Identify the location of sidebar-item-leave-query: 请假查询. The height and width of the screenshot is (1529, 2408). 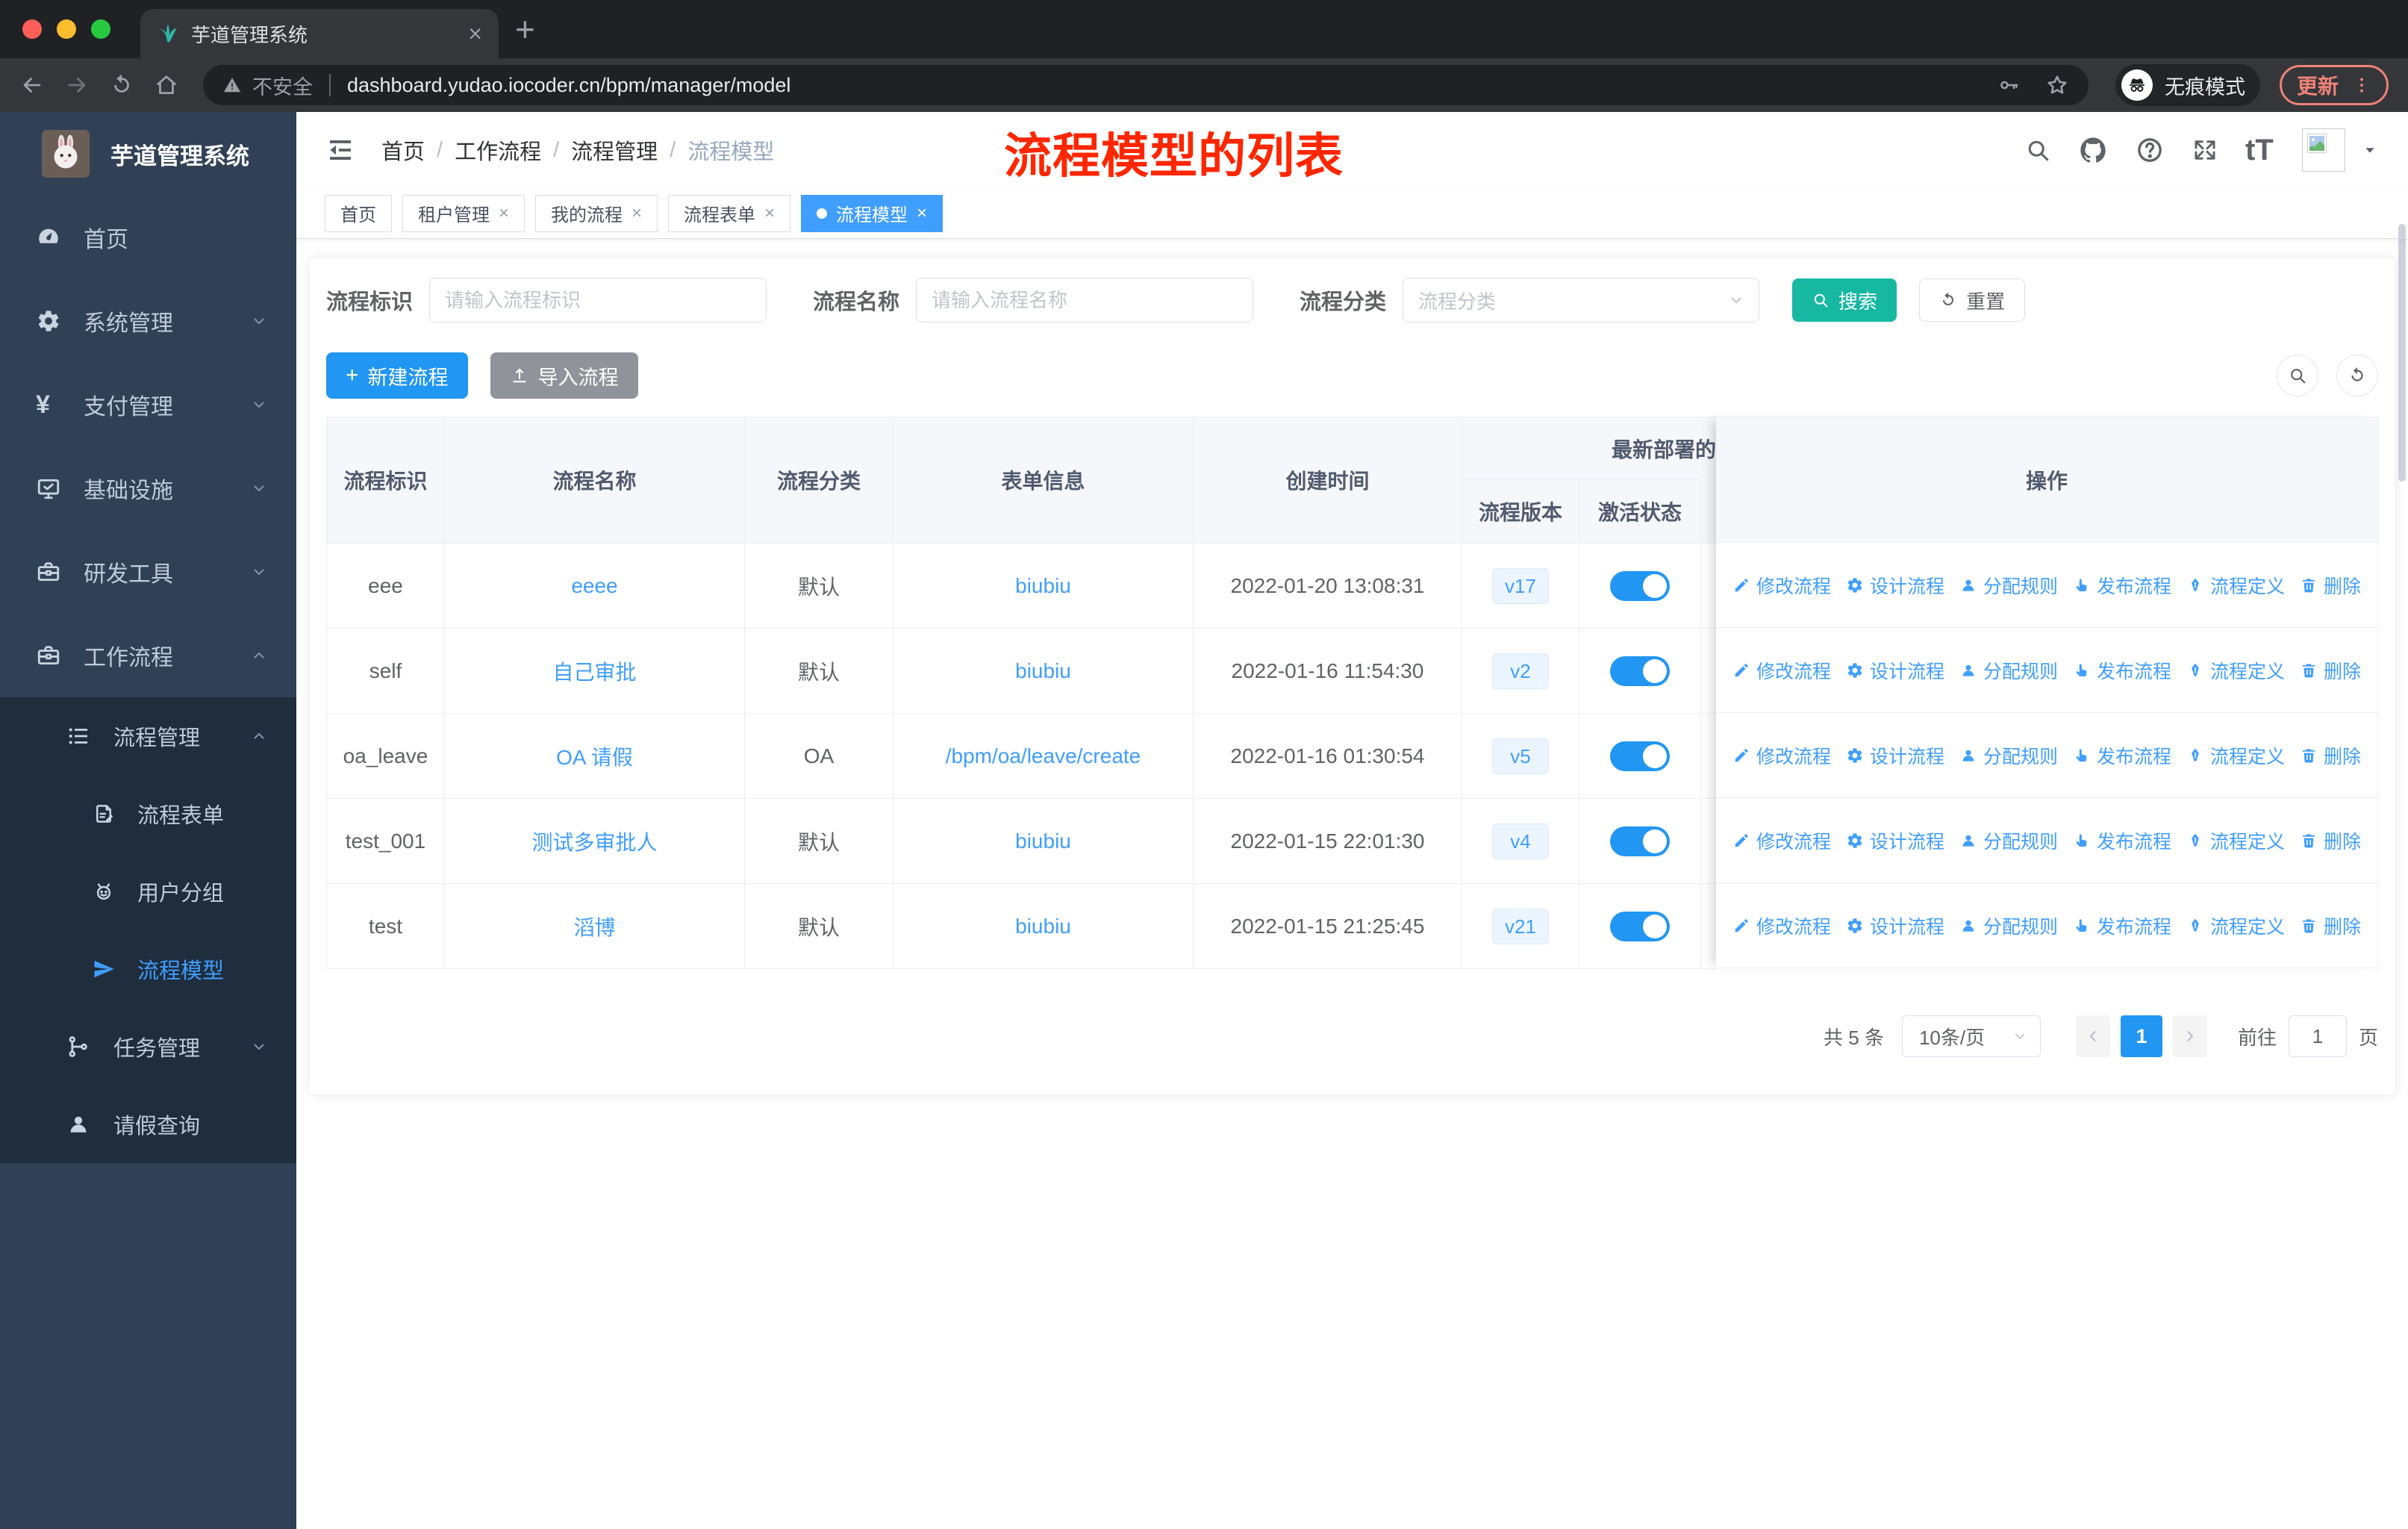
(148, 1124).